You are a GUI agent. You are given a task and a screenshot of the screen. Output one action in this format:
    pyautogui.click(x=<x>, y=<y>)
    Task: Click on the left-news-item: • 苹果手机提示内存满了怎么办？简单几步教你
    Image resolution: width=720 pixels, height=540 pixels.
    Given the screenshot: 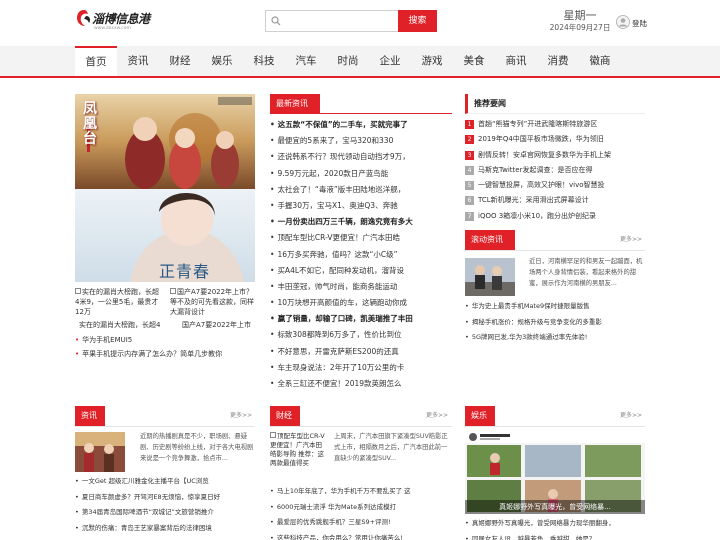 What is the action you would take?
    pyautogui.click(x=165, y=354)
    